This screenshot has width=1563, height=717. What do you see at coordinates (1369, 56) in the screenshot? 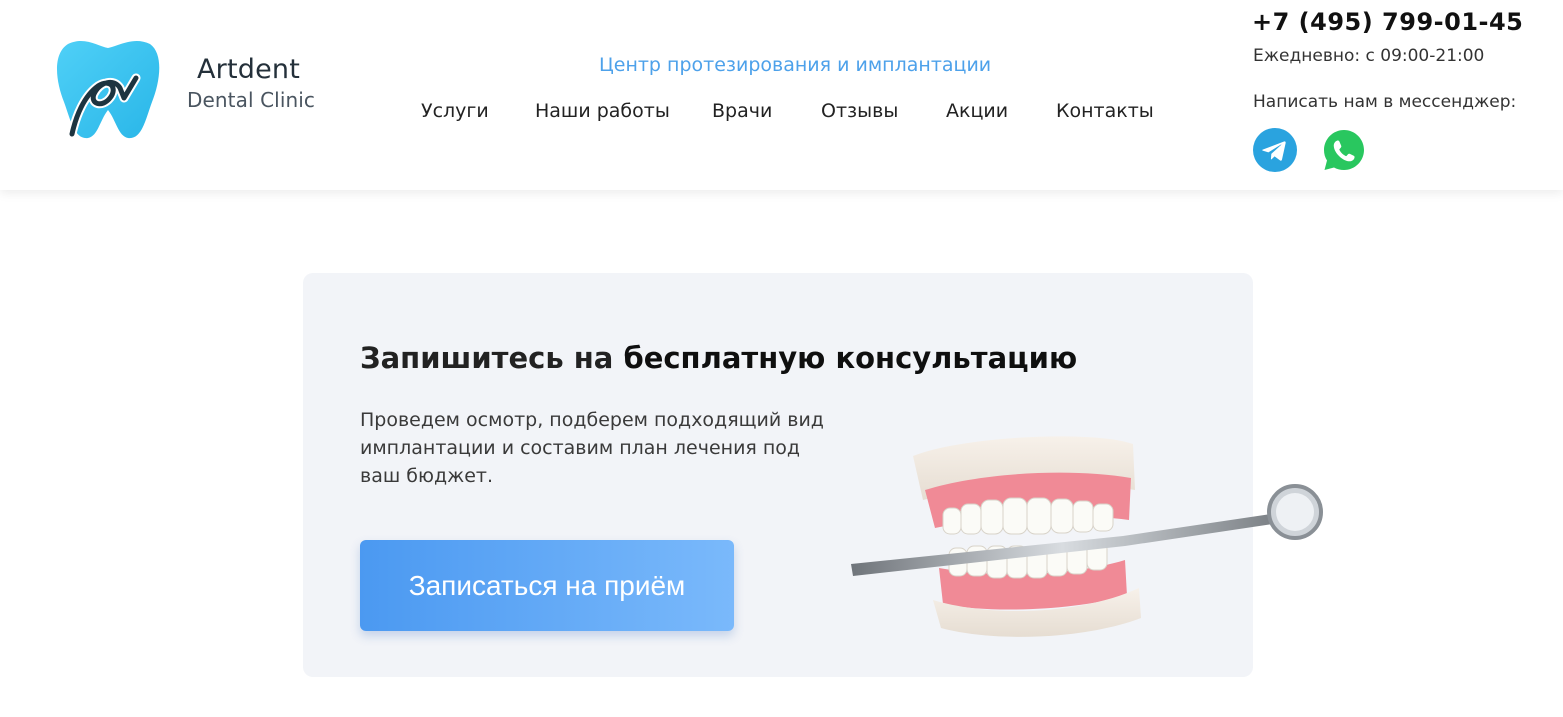
I see `working-hours: Ежедневно: с 09:00-21:00` at bounding box center [1369, 56].